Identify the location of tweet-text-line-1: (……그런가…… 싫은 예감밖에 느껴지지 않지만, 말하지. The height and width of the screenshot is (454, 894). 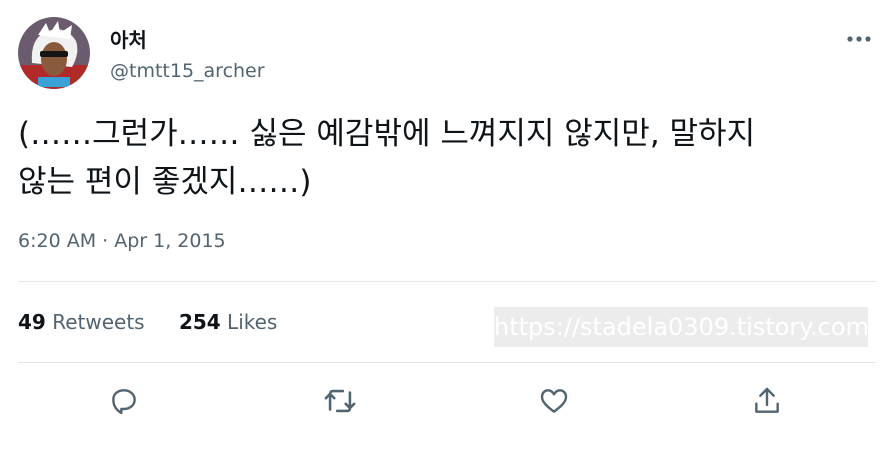
(387, 134).